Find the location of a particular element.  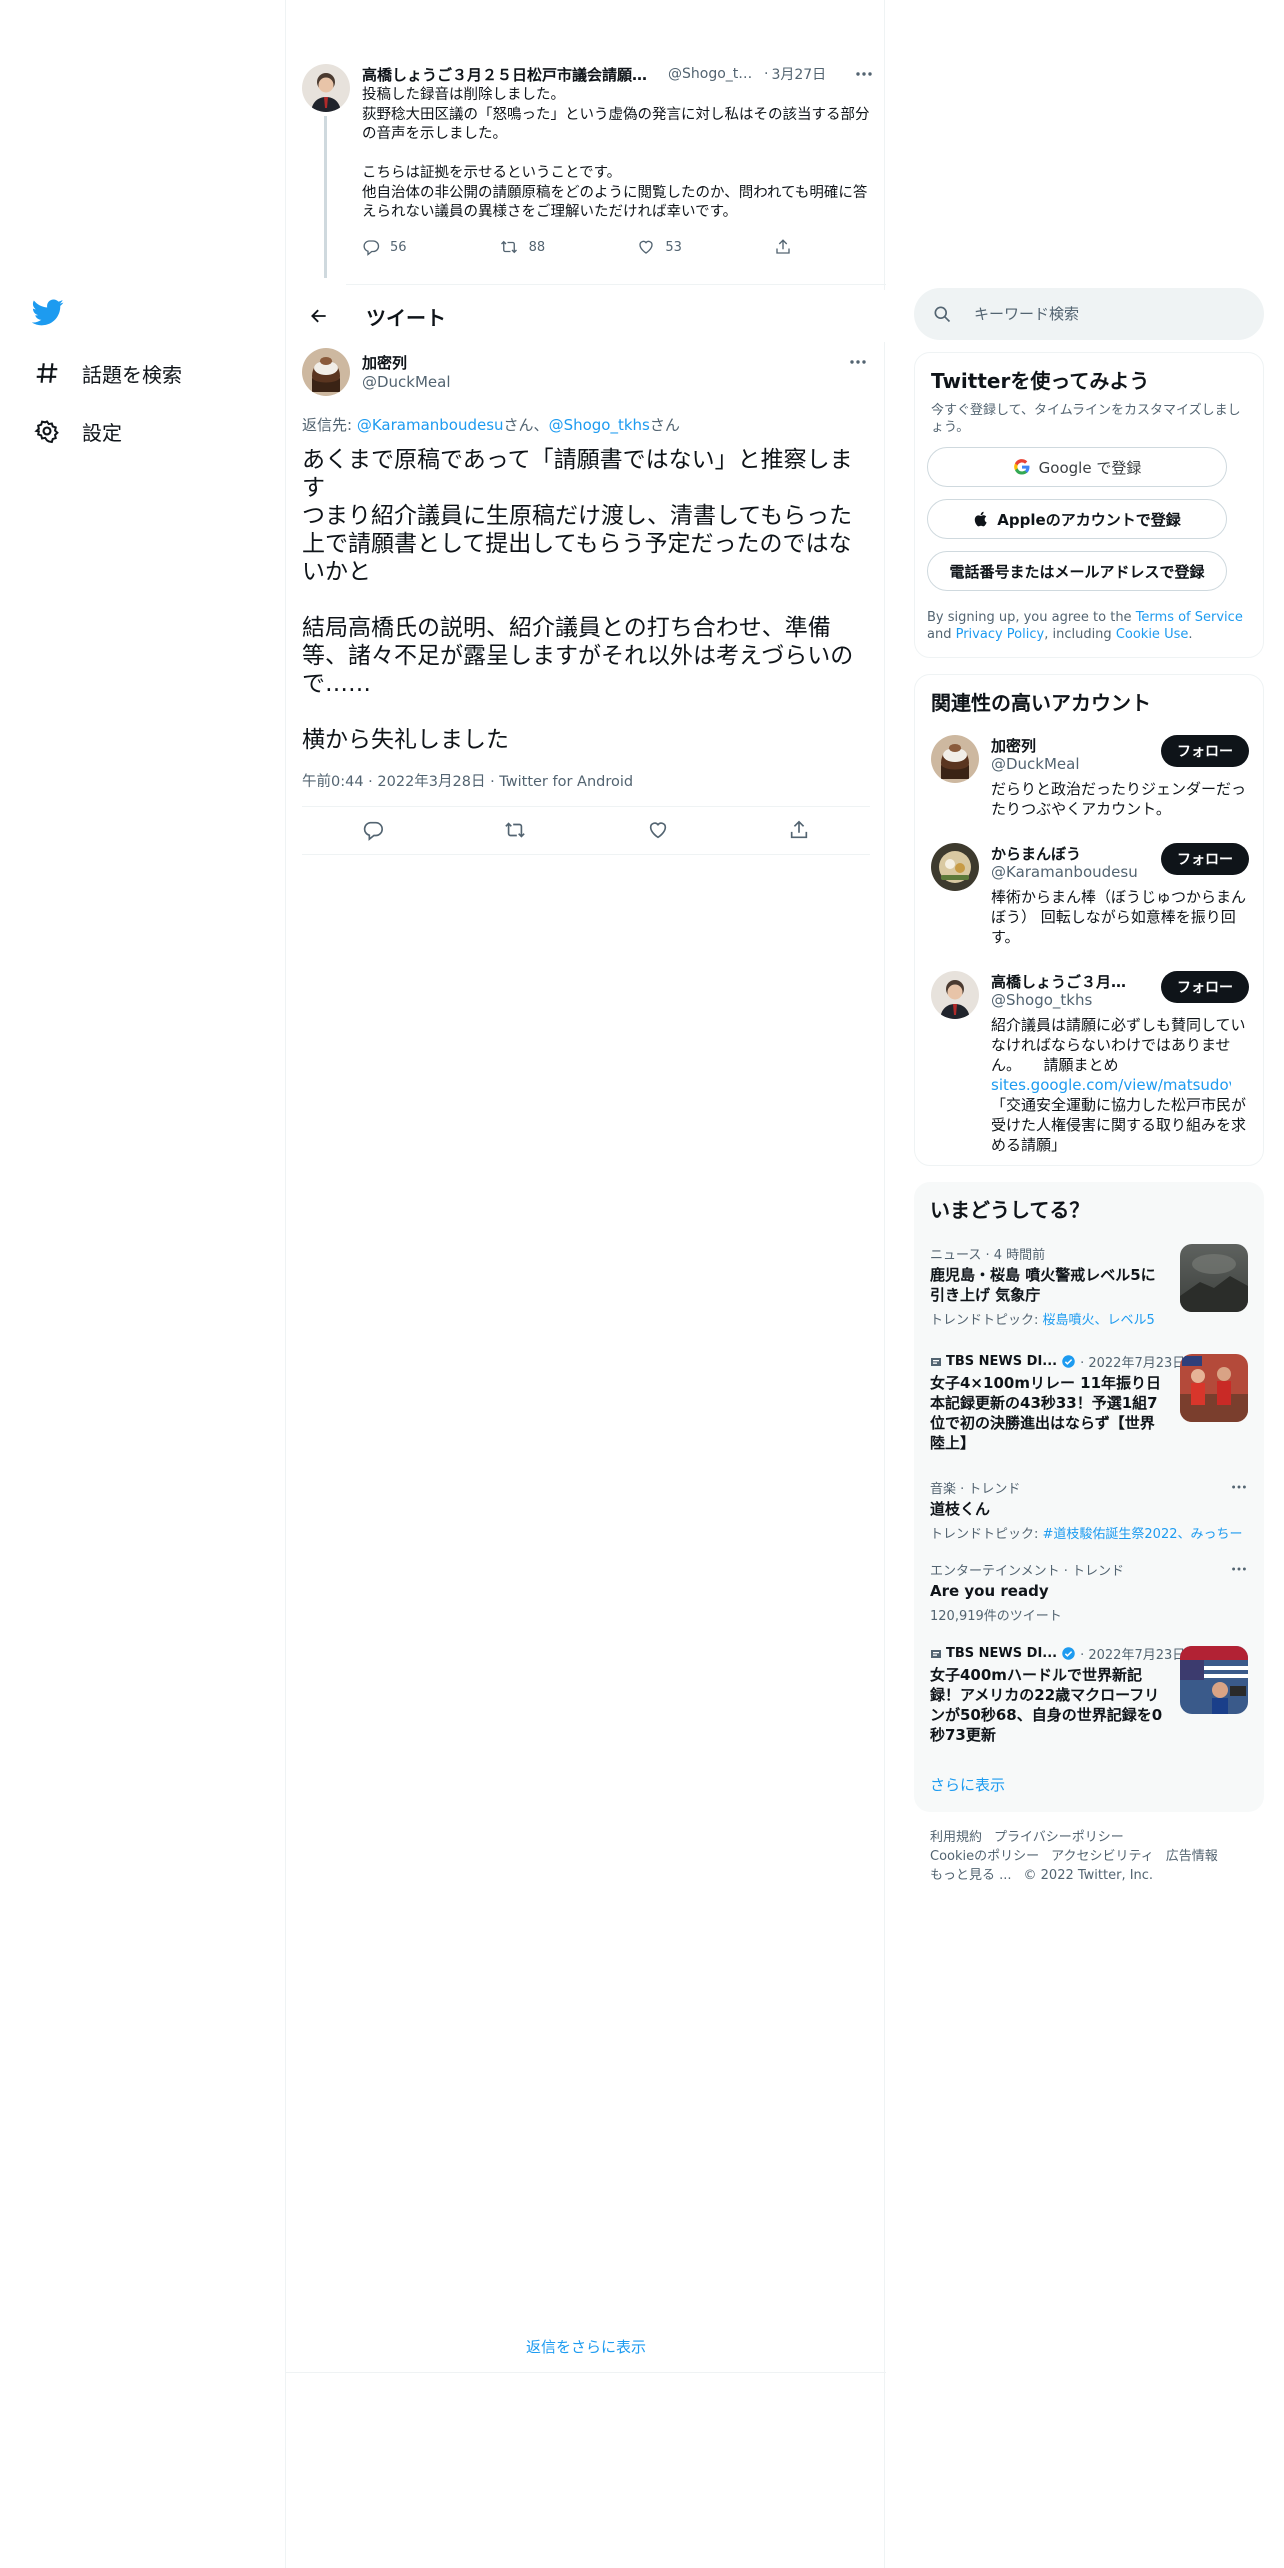

reply-mention-link: @Shogo_tkhs is located at coordinates (599, 425).